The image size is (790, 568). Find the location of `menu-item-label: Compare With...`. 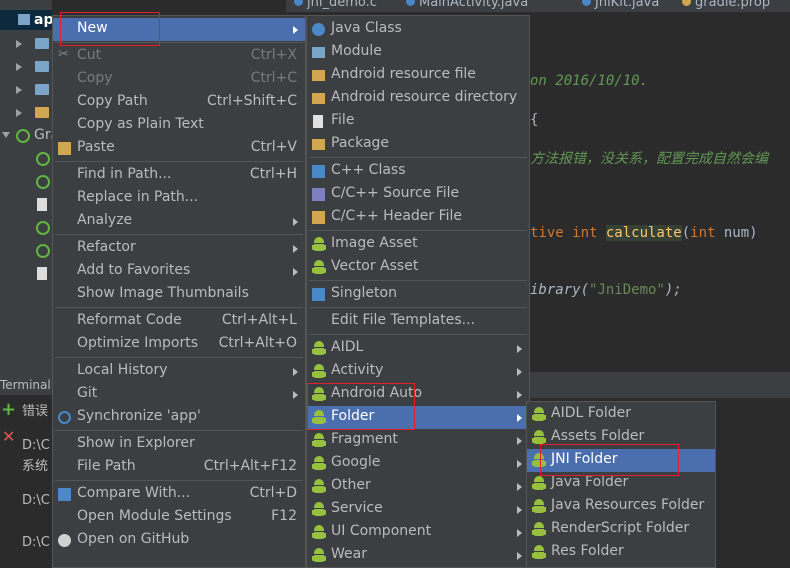

menu-item-label: Compare With... is located at coordinates (134, 493).